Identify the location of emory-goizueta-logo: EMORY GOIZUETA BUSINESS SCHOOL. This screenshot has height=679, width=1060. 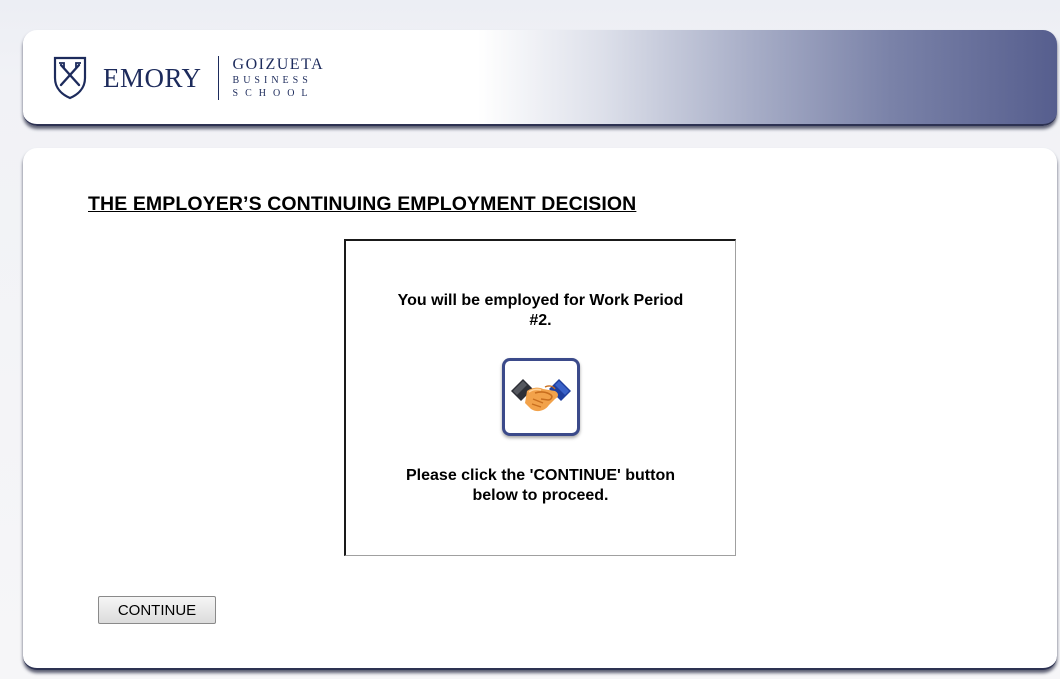
(188, 78).